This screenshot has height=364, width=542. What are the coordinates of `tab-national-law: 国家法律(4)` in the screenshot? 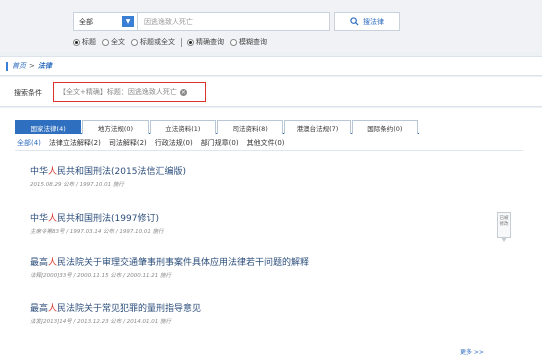 It's located at (48, 127).